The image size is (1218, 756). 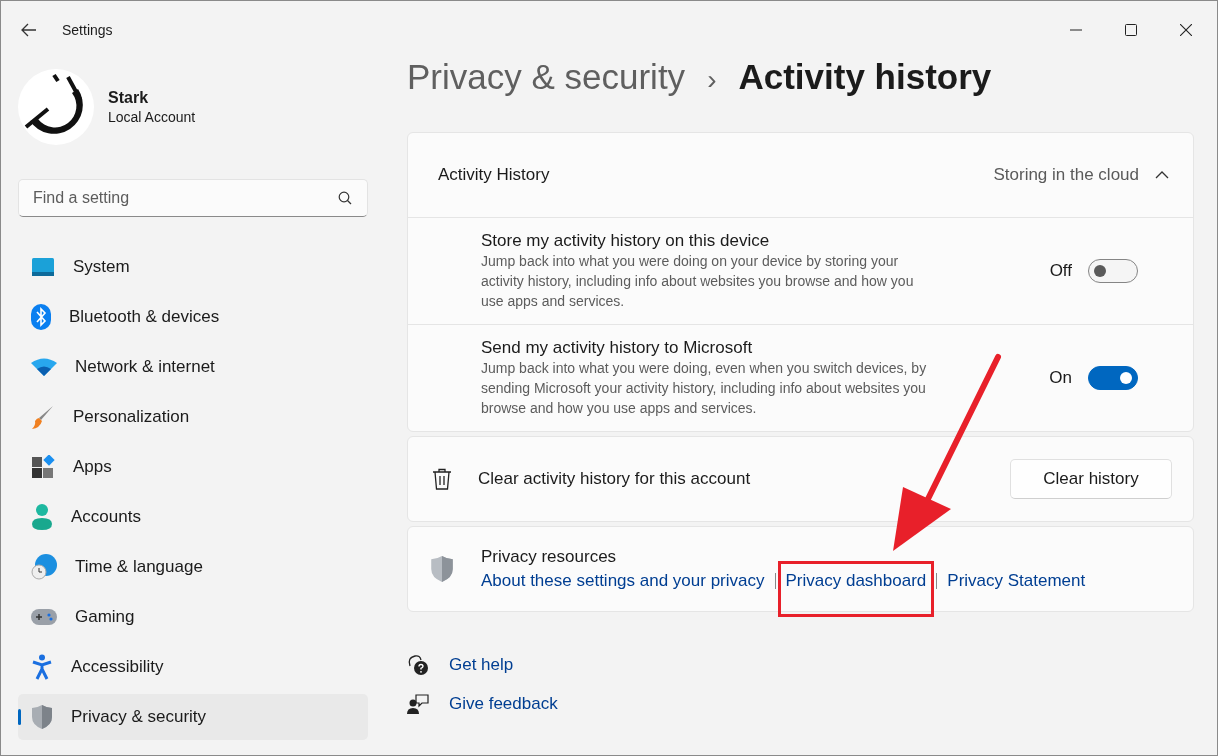 I want to click on sidebar-item: Gaming, so click(x=193, y=617).